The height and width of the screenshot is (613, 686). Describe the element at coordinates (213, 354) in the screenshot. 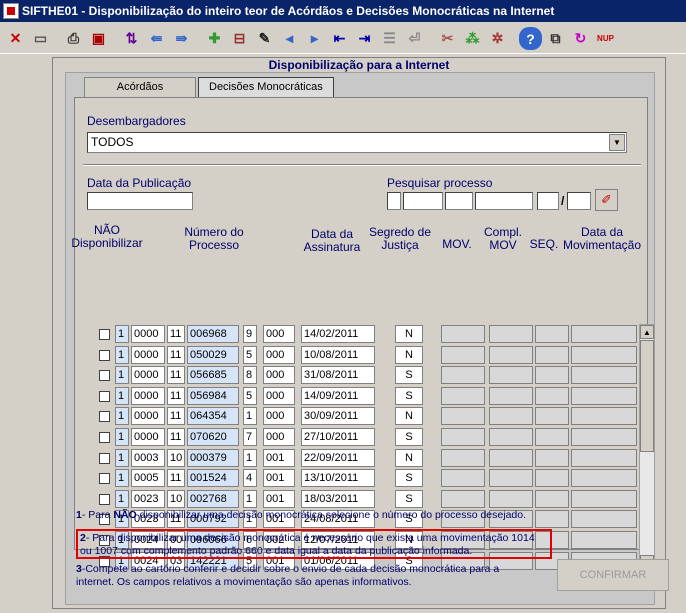

I see `process-field-d: 050029` at that location.